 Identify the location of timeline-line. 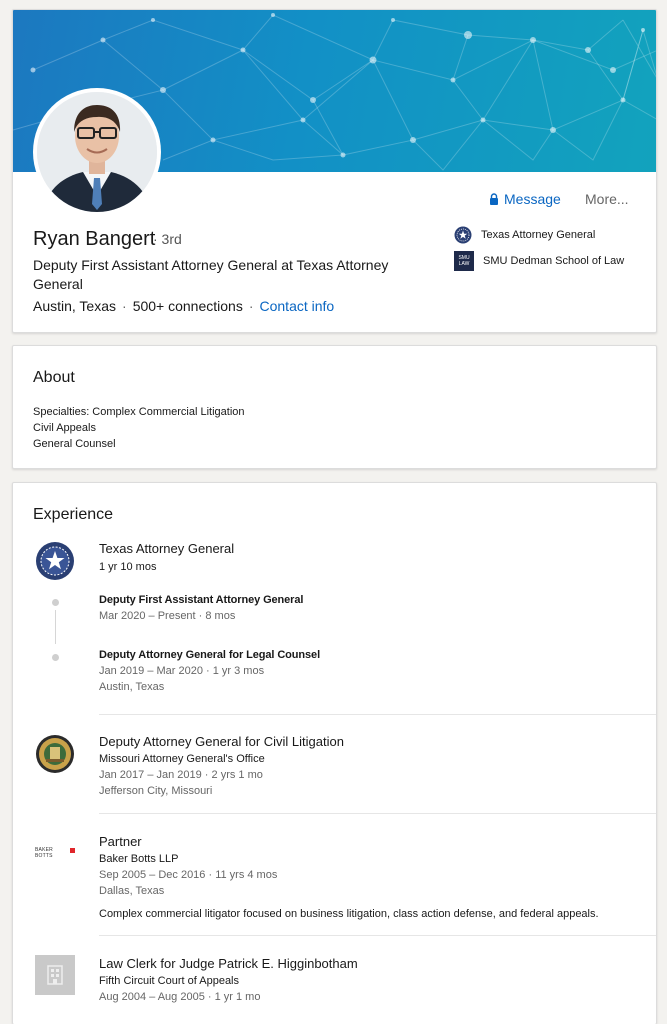
(55, 627).